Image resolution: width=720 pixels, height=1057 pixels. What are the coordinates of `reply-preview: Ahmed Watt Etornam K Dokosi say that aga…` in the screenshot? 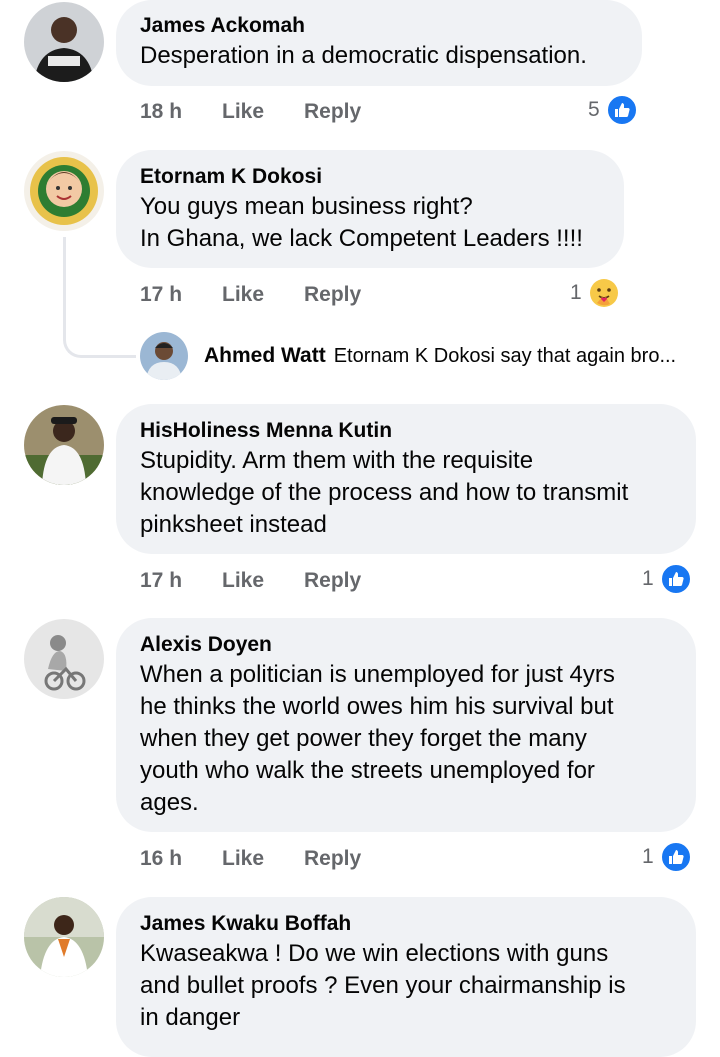 It's located at (440, 356).